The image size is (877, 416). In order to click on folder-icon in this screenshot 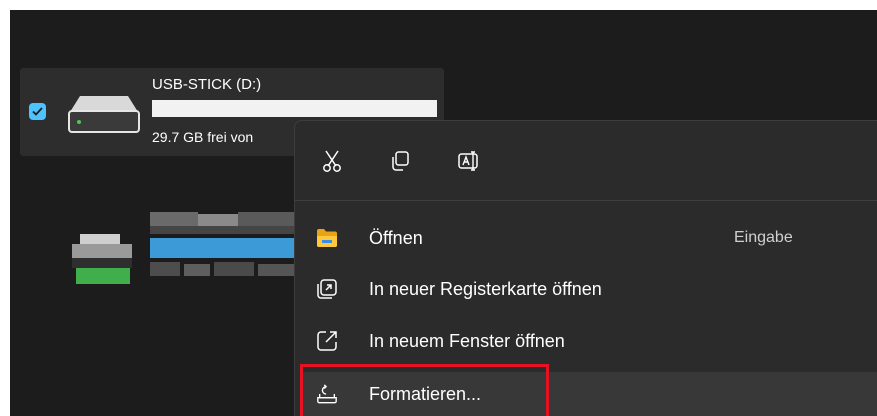, I will do `click(327, 238)`.